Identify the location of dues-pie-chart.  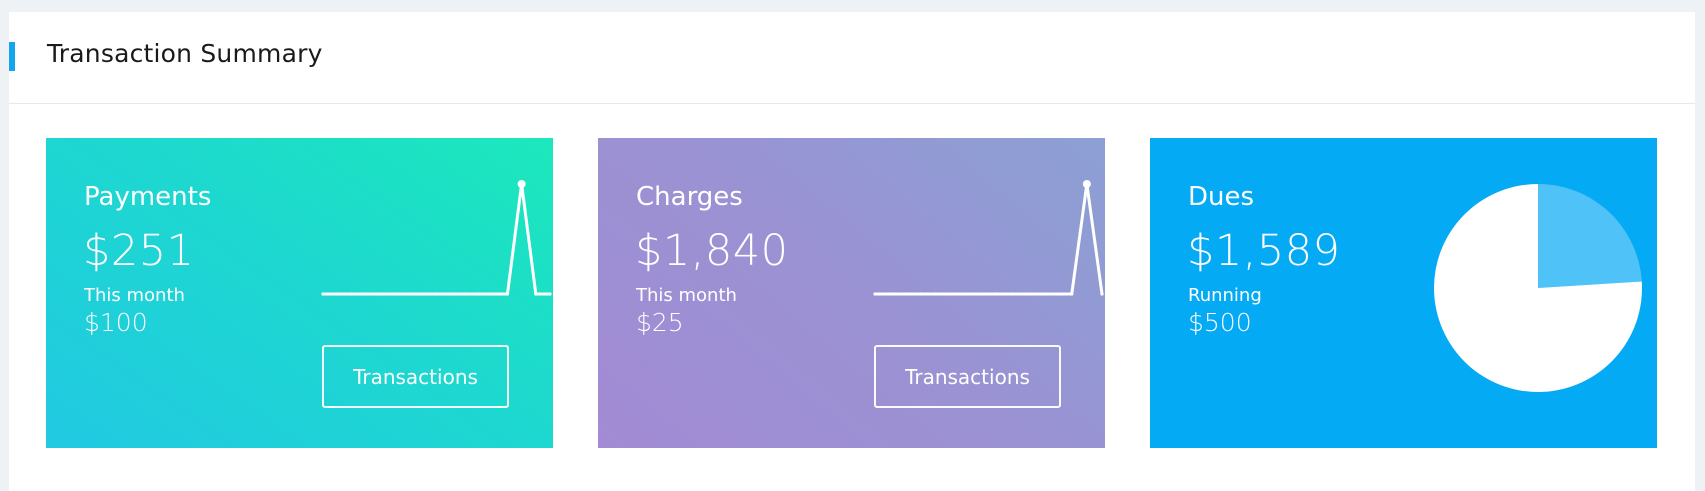
(1538, 288).